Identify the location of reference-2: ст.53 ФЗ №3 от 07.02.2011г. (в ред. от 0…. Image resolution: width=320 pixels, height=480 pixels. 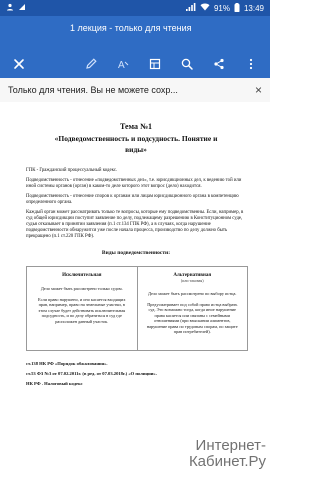
(91, 373).